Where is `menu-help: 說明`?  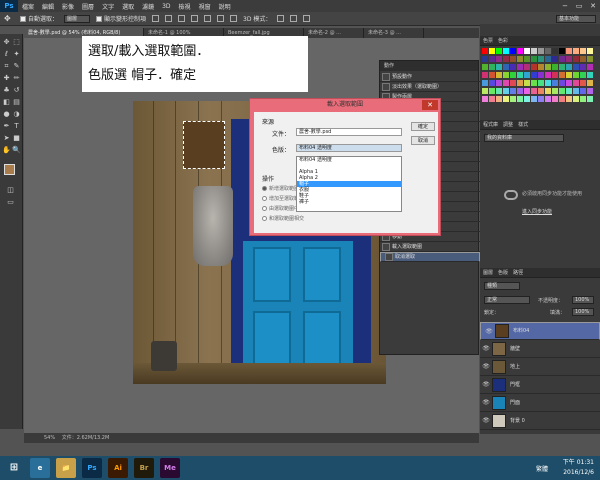 menu-help: 說明 is located at coordinates (225, 6).